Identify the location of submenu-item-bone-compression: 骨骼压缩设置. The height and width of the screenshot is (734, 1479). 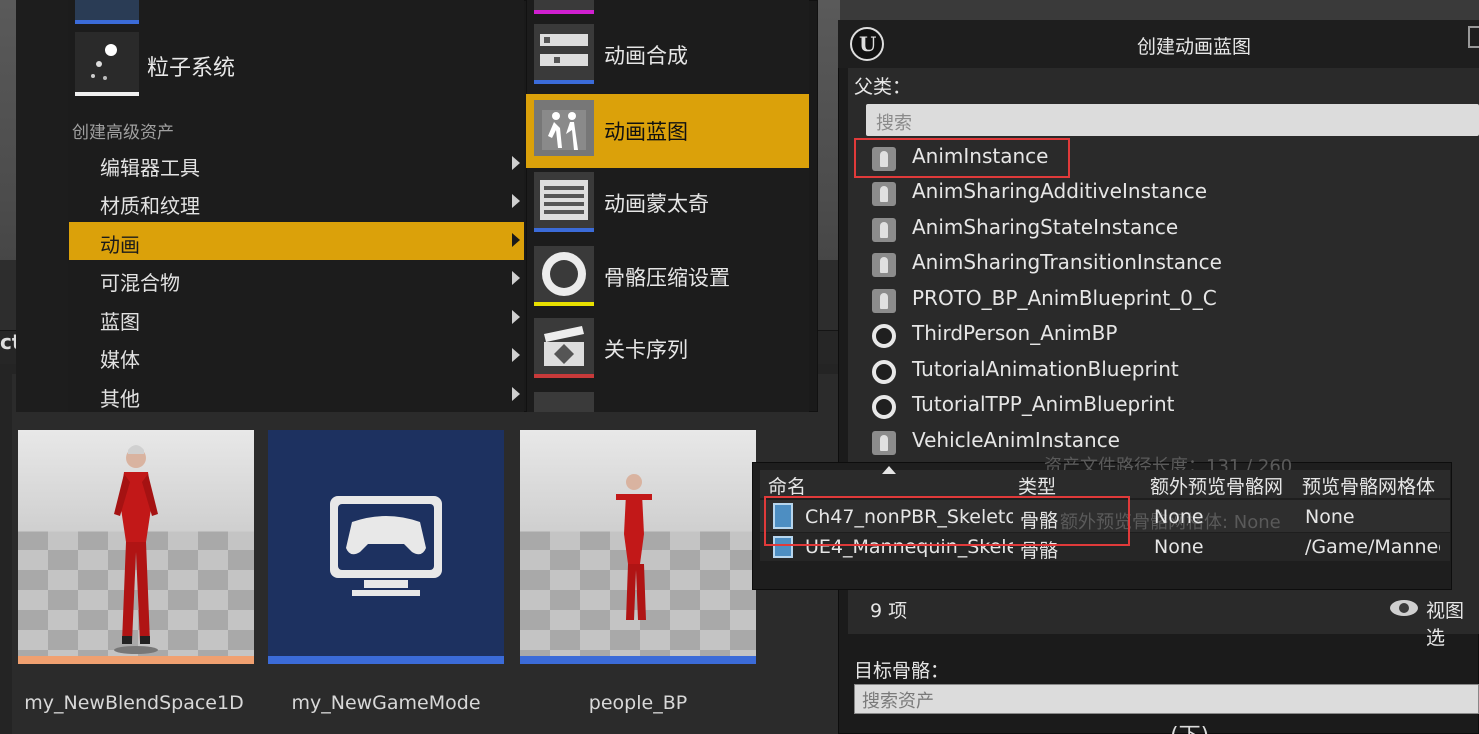
(667, 277).